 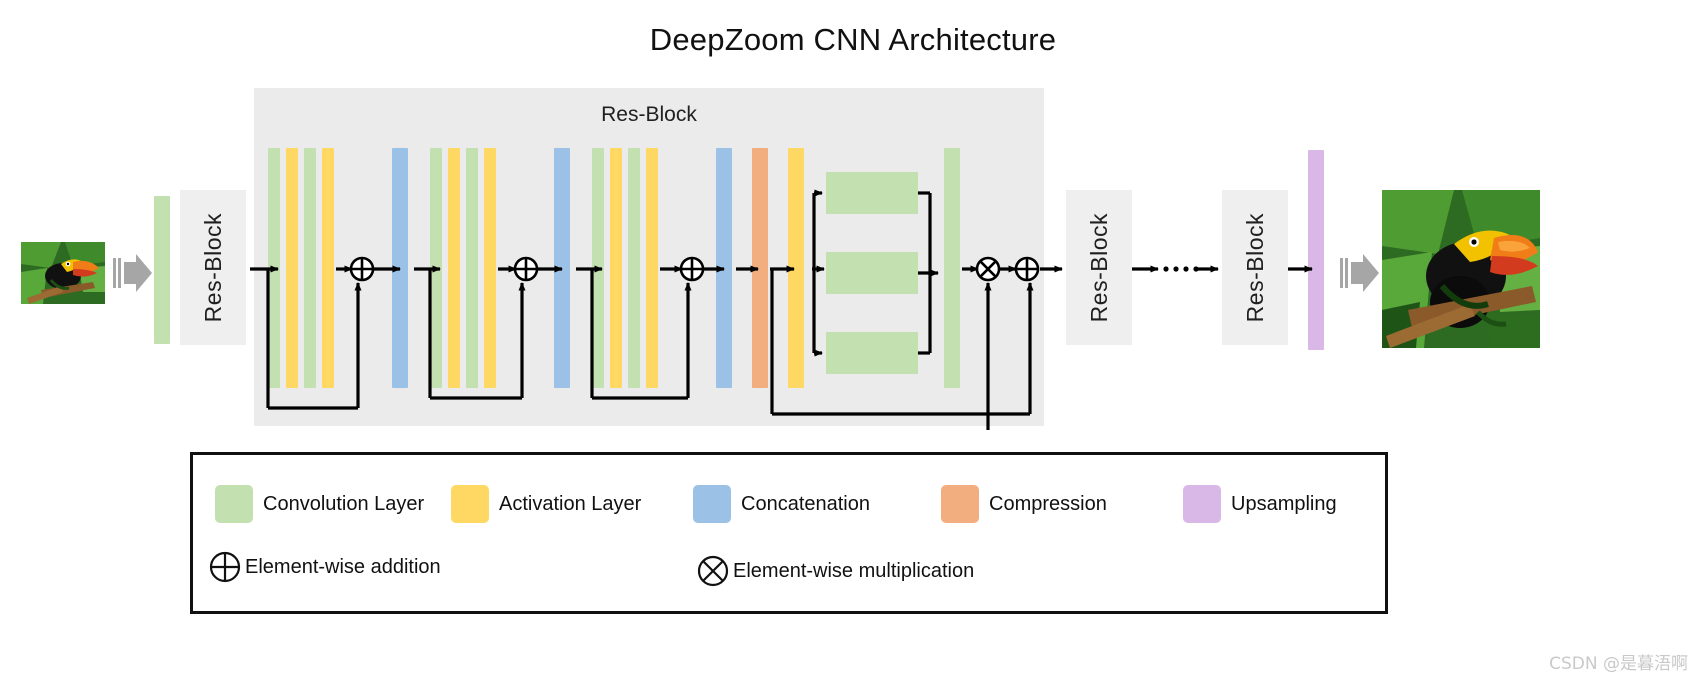 I want to click on ellipsis-dots, so click(x=1181, y=269).